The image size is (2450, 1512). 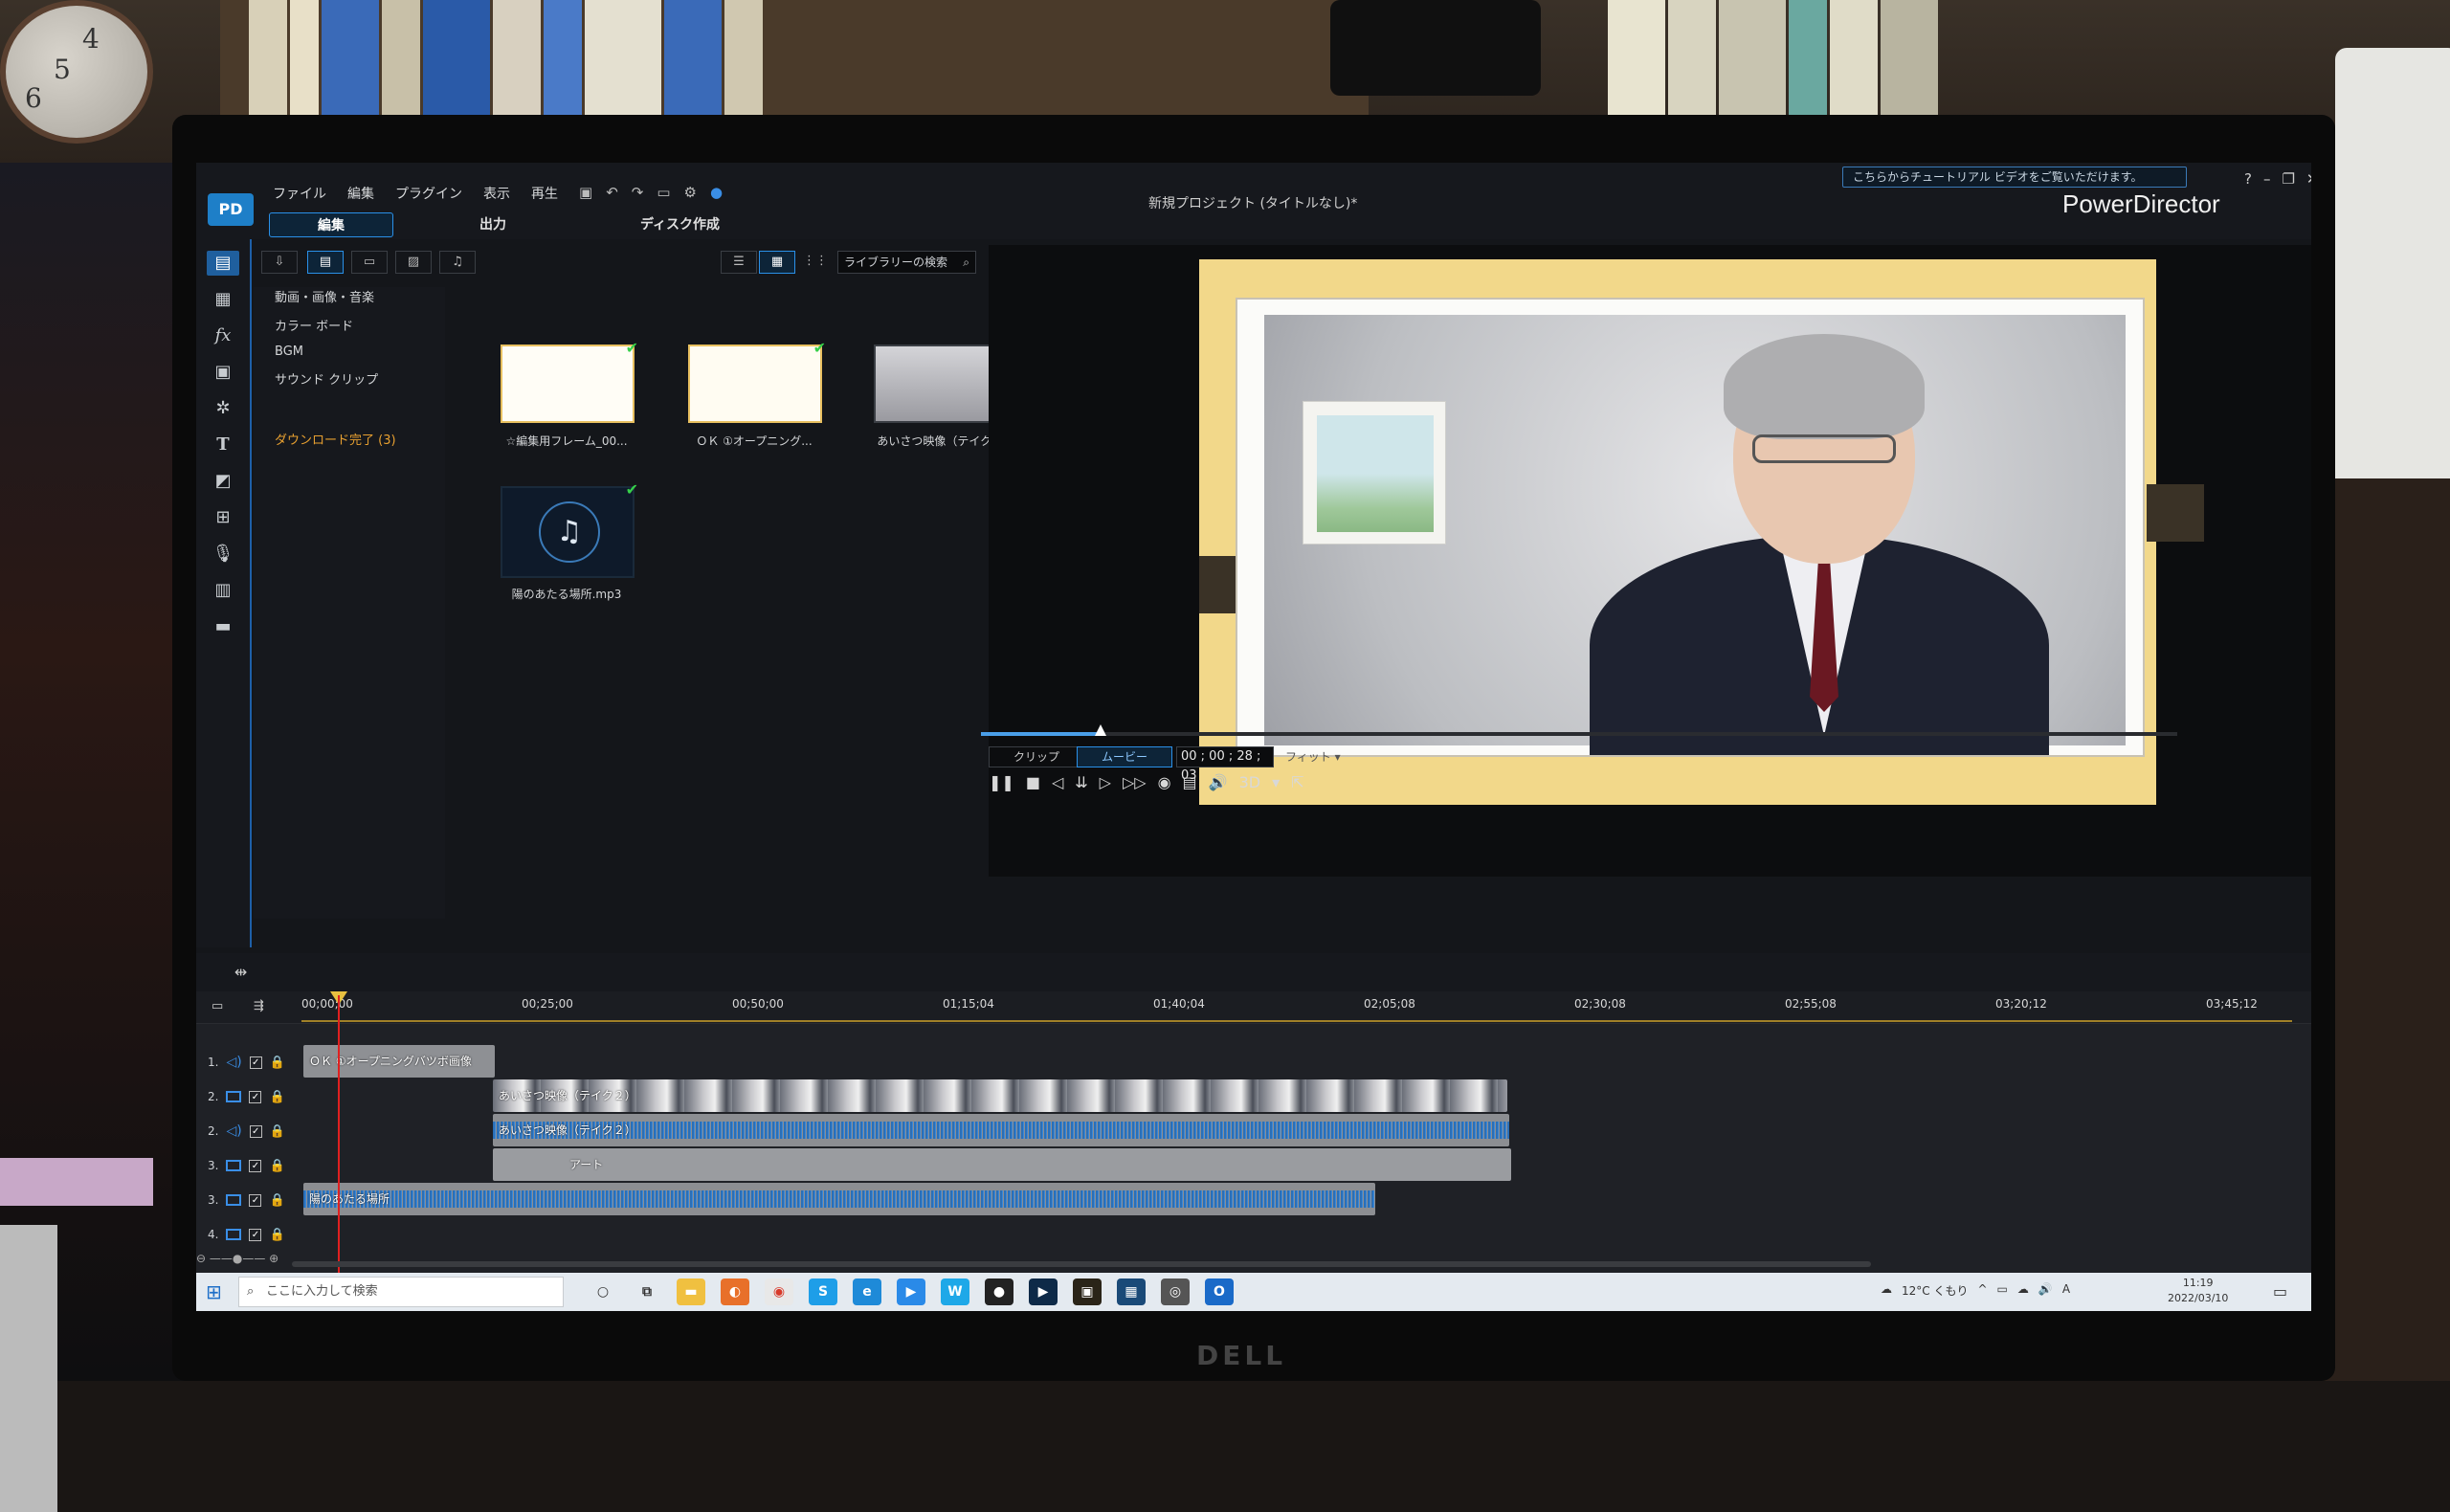 What do you see at coordinates (955, 1292) in the screenshot?
I see `webex-icon: W` at bounding box center [955, 1292].